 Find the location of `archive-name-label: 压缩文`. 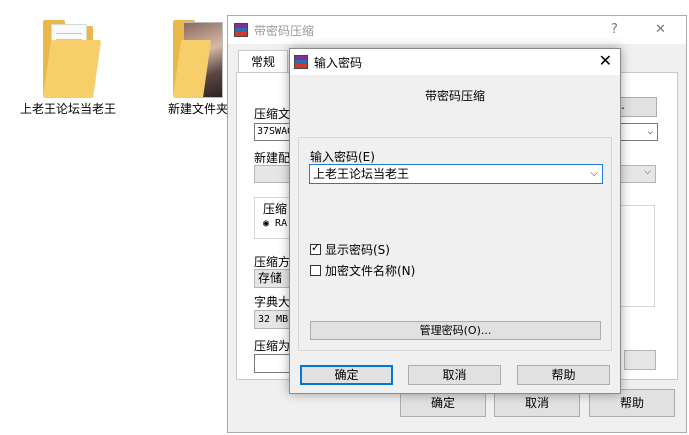

archive-name-label: 压缩文 is located at coordinates (272, 114).